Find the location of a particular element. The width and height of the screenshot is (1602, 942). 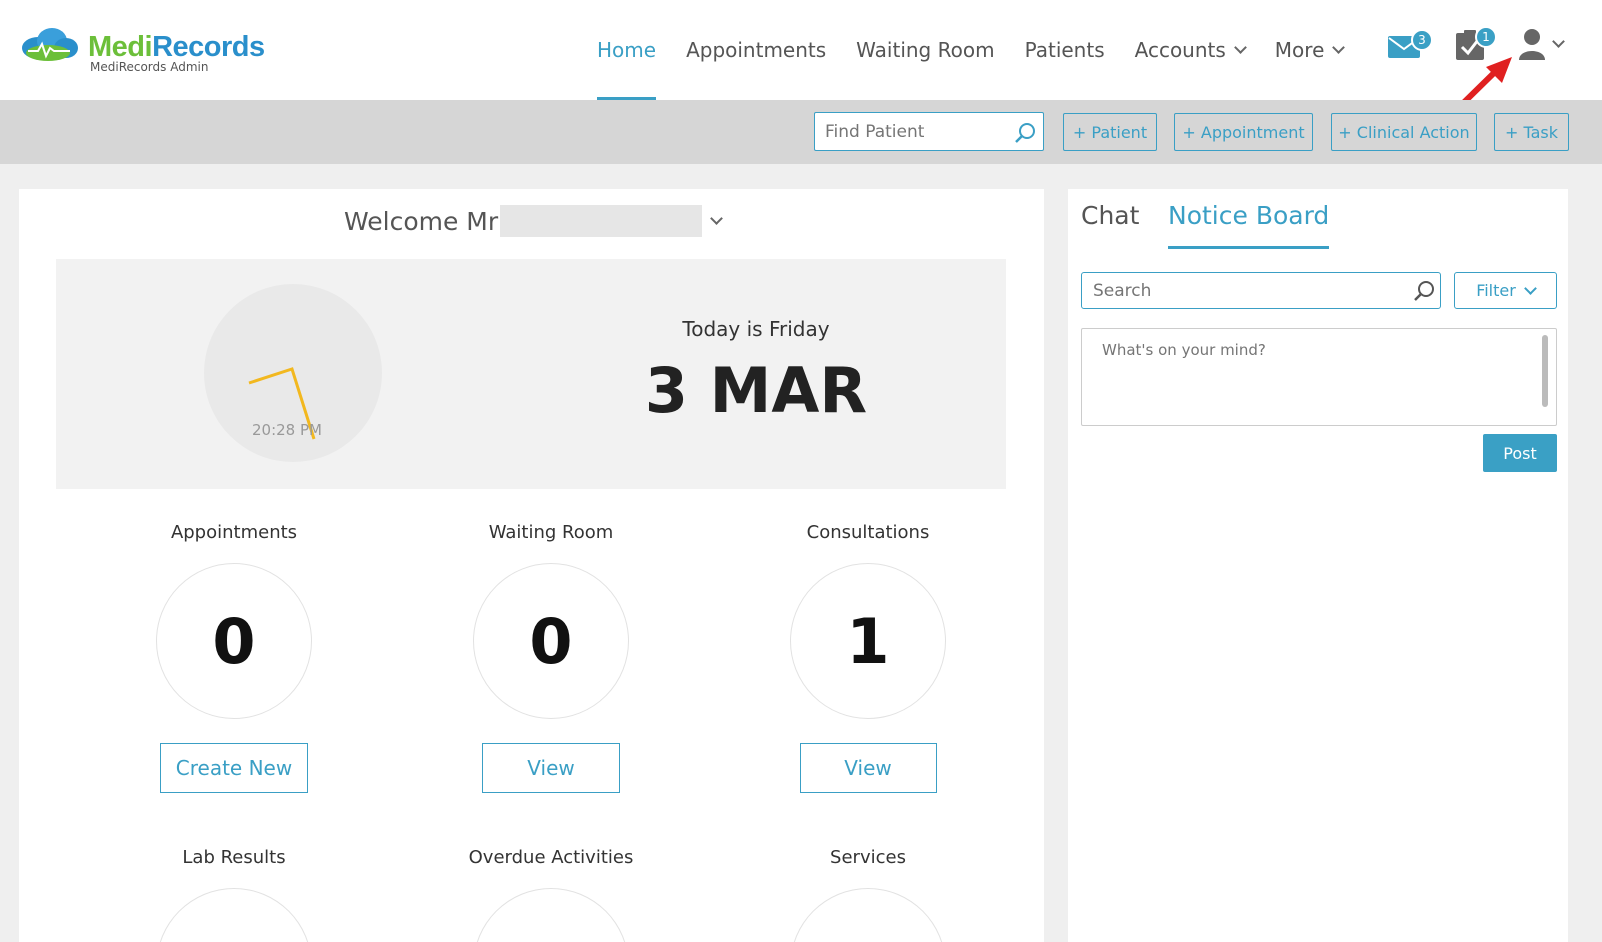

messages-badge: 3 is located at coordinates (1422, 40).